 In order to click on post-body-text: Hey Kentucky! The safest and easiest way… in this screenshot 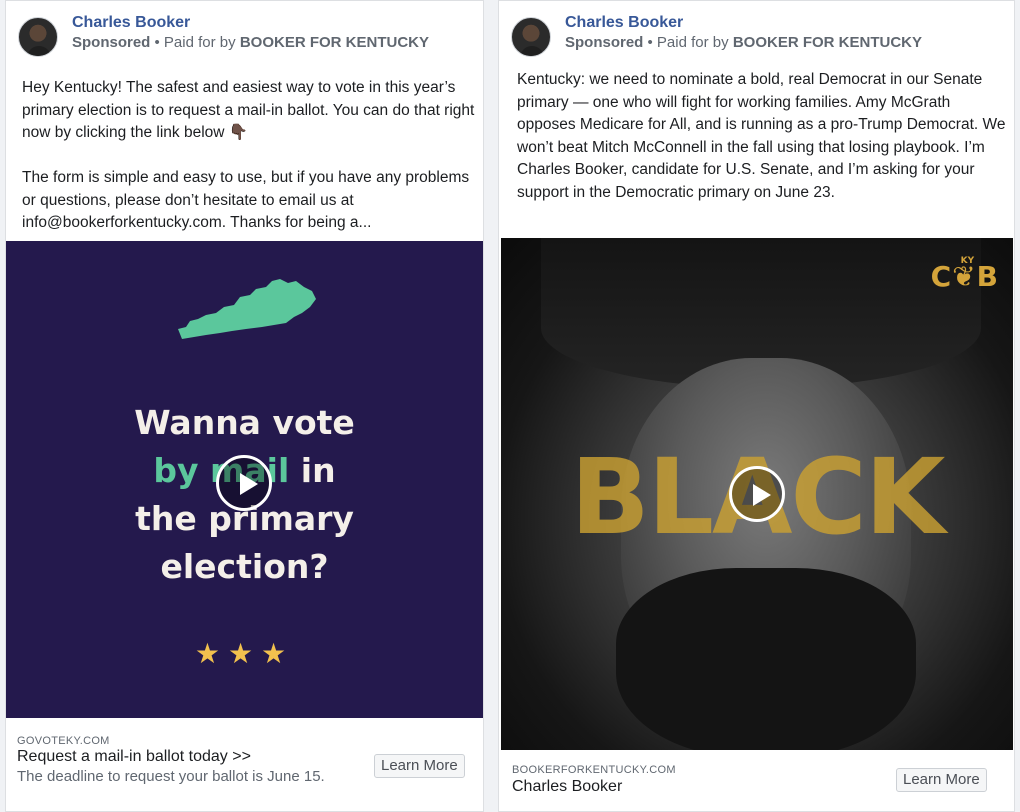, I will do `click(248, 155)`.